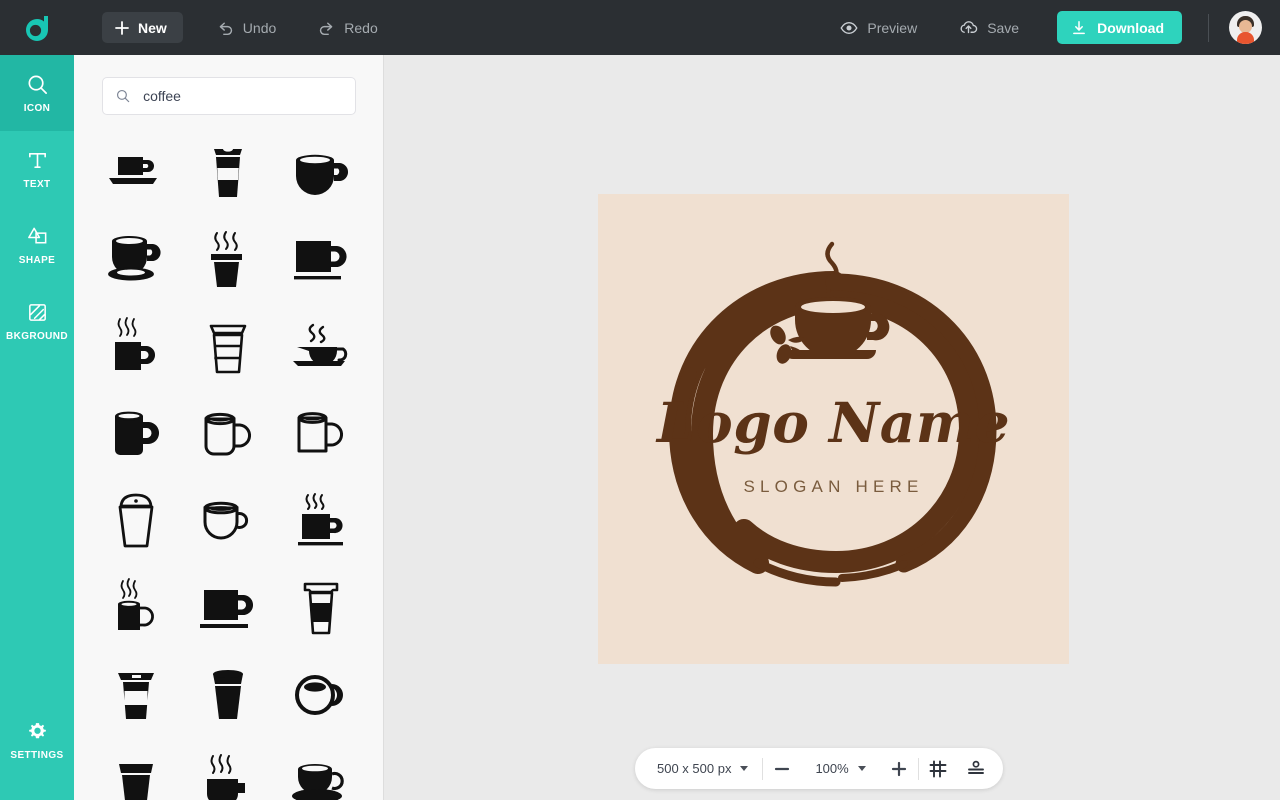 This screenshot has width=1280, height=800. I want to click on grid-toggle-button, so click(938, 768).